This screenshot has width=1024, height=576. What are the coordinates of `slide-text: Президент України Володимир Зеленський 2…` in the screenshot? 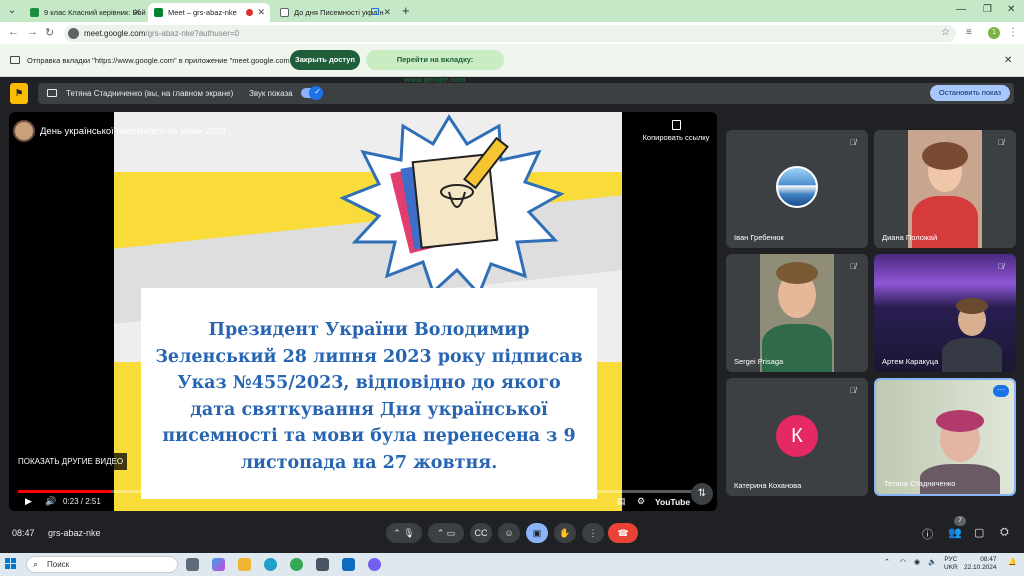 It's located at (369, 396).